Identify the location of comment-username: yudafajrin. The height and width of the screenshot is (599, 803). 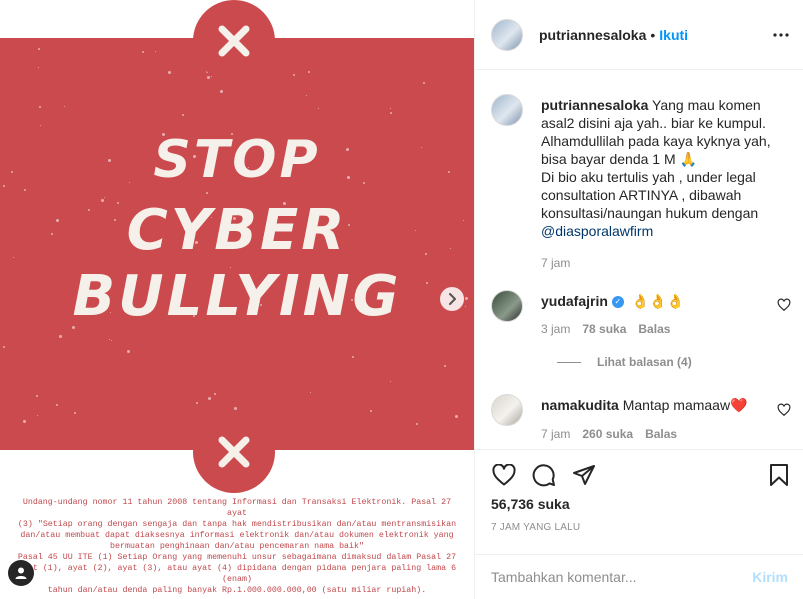
(574, 301).